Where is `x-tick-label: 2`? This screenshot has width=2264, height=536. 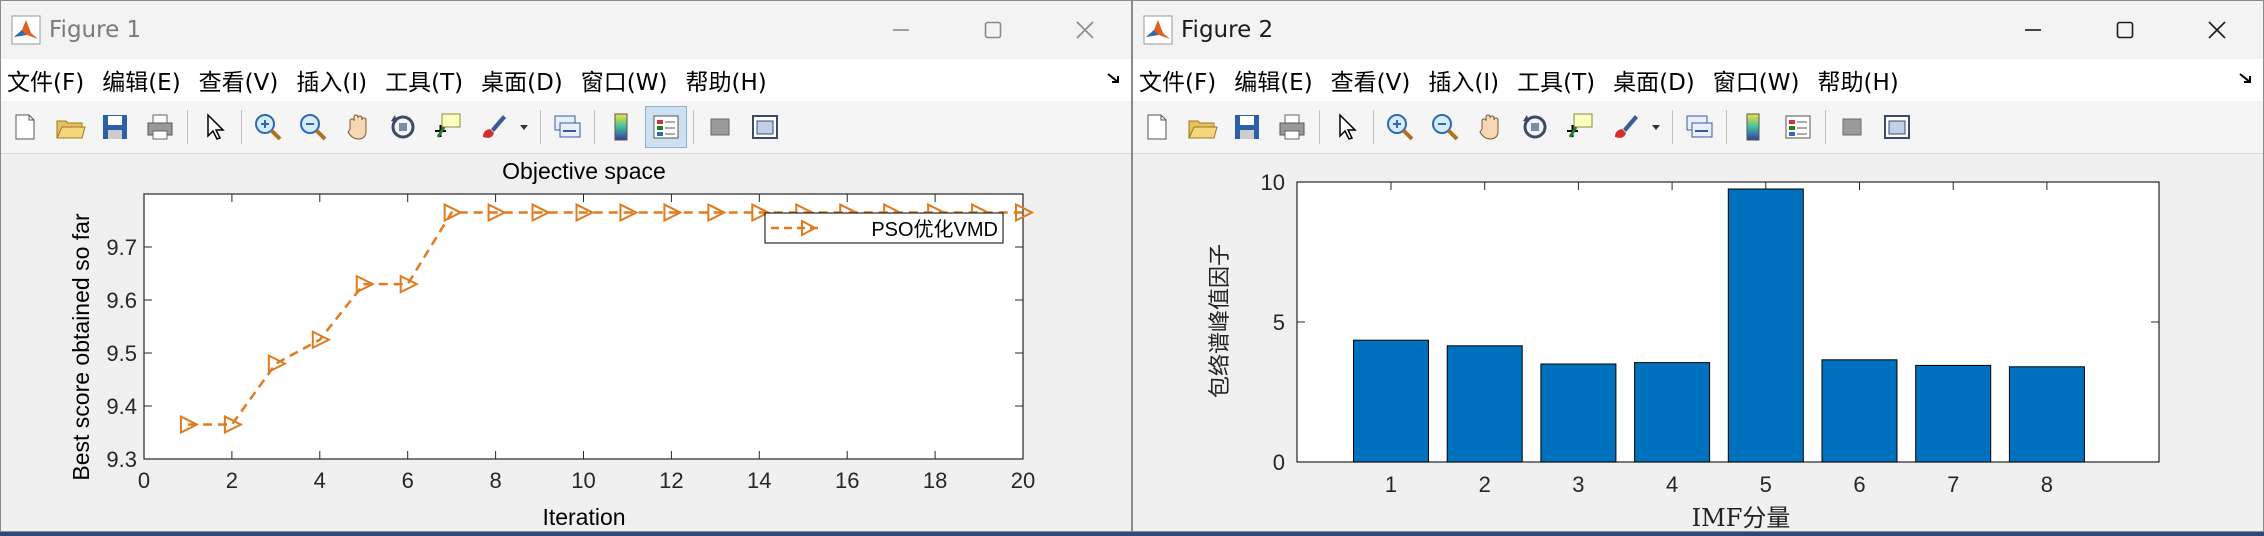
x-tick-label: 2 is located at coordinates (1485, 484).